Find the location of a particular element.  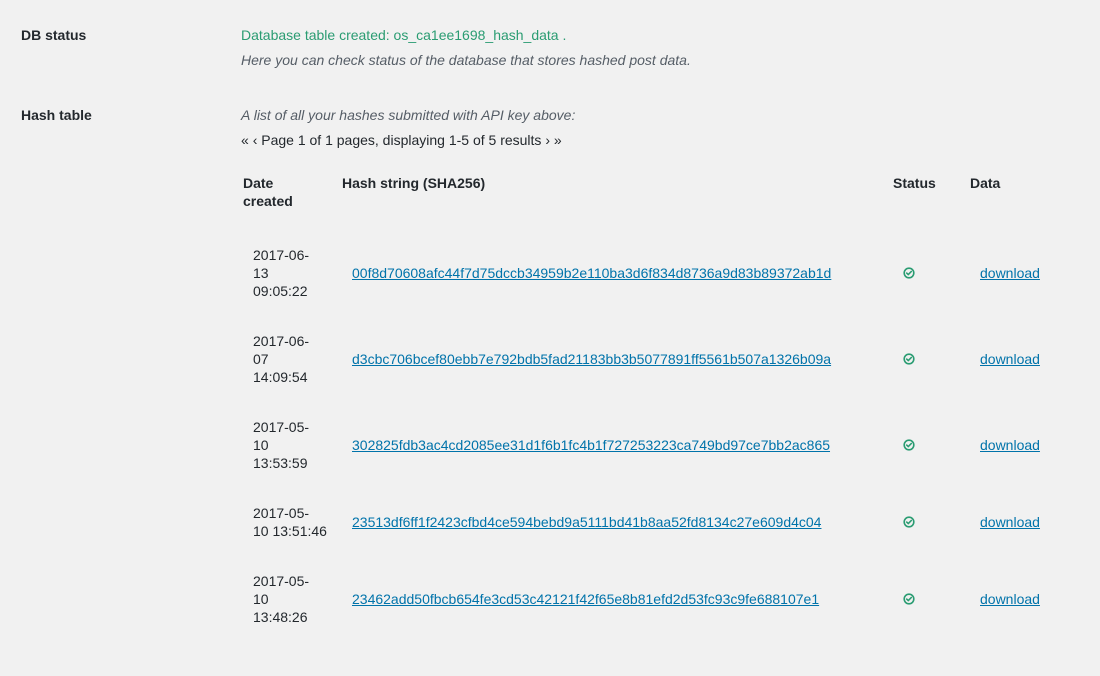

pagination-prev-link: ‹ is located at coordinates (255, 140).